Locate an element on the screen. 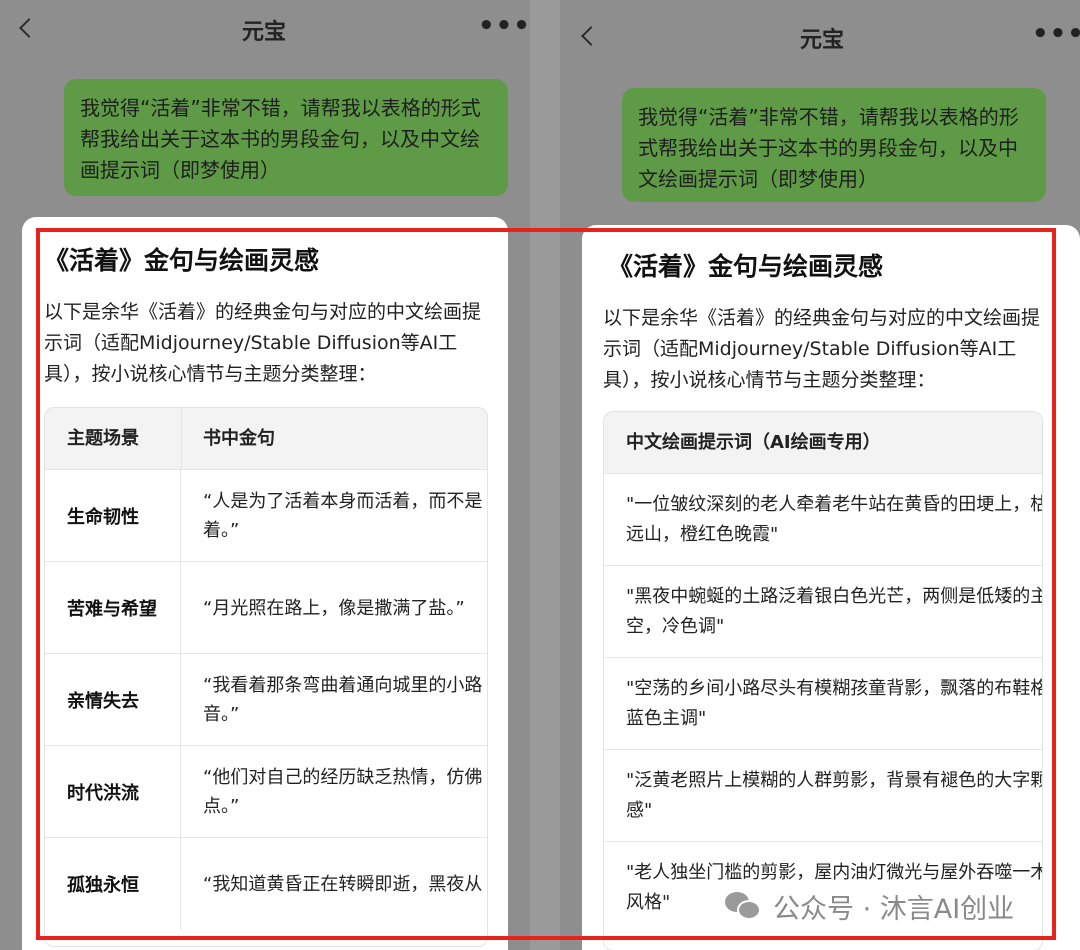 The image size is (1080, 950). prompt-text: "一位皱纹深刻的老人牵着老牛站在黄昏的田埂上，枯树与远山，橙红色晚霞" is located at coordinates (834, 519).